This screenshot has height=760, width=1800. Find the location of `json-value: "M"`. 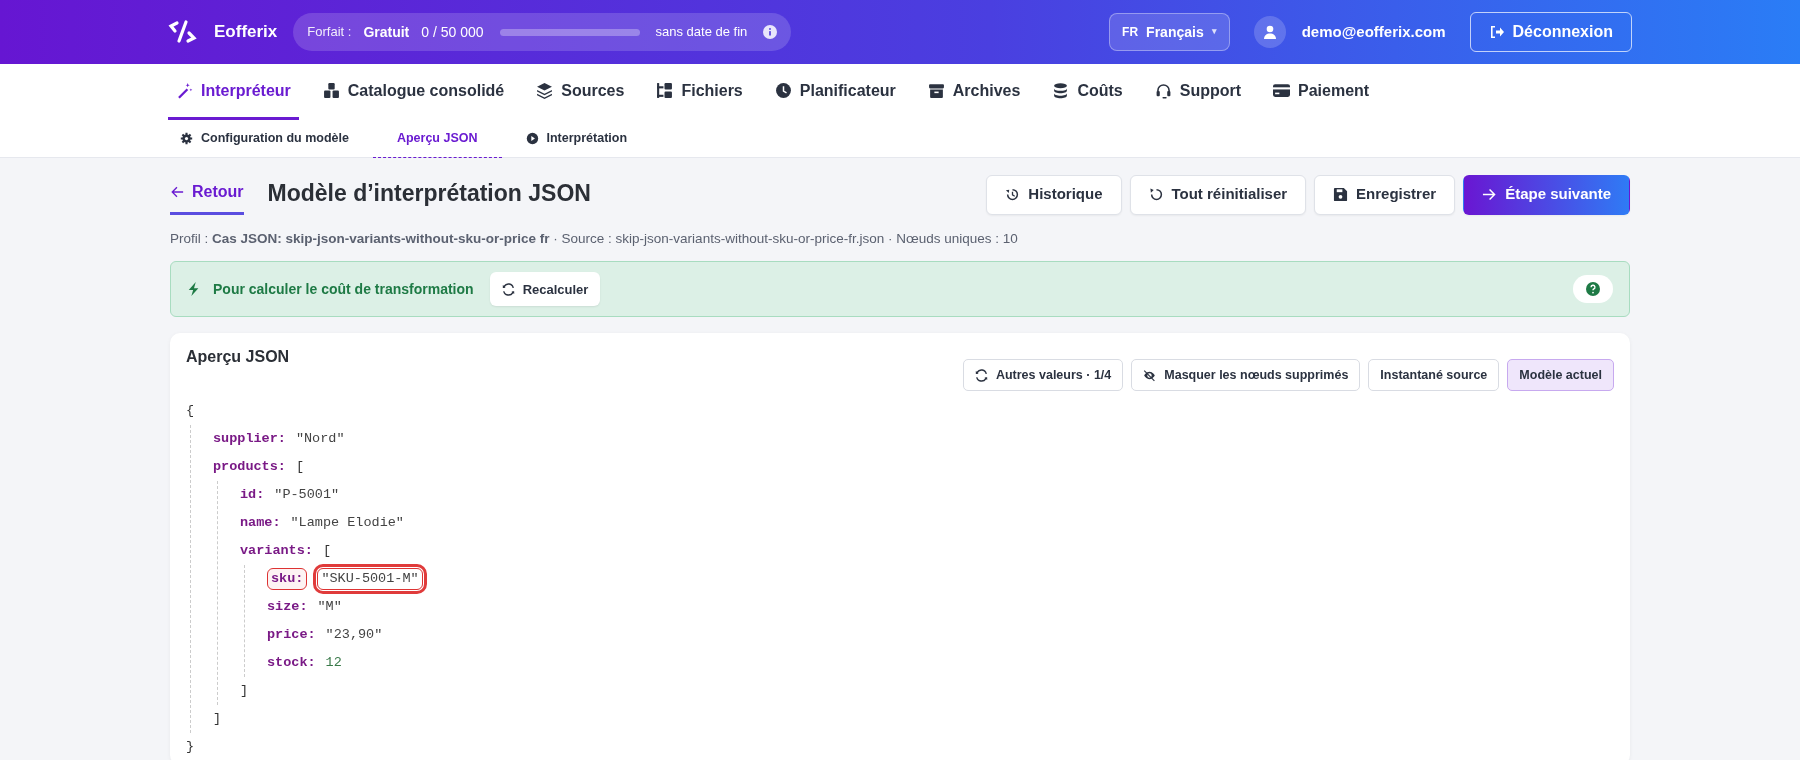

json-value: "M" is located at coordinates (329, 607).